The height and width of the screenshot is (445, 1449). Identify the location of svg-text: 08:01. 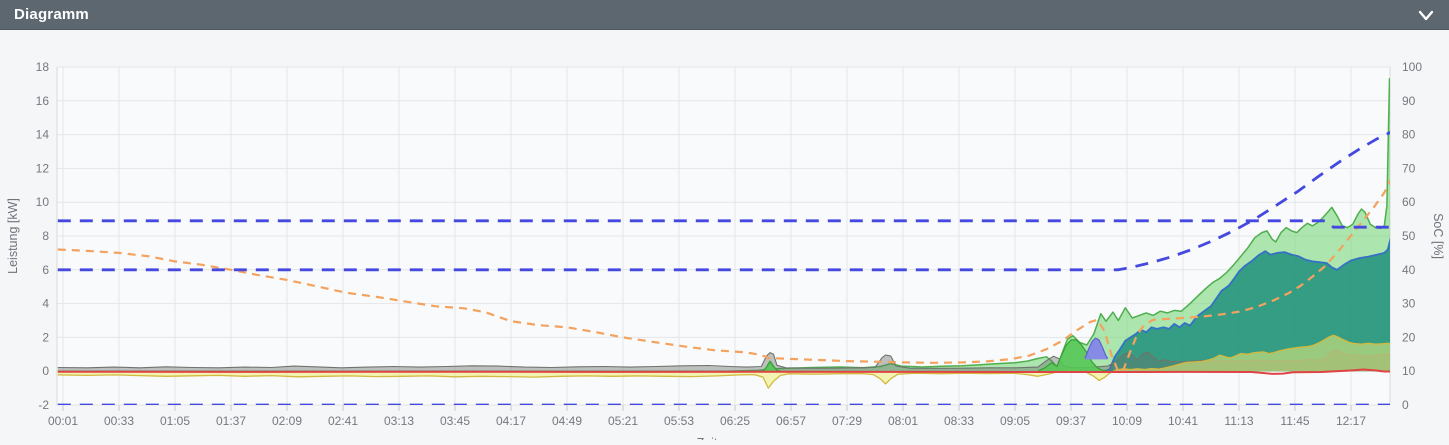
(903, 421).